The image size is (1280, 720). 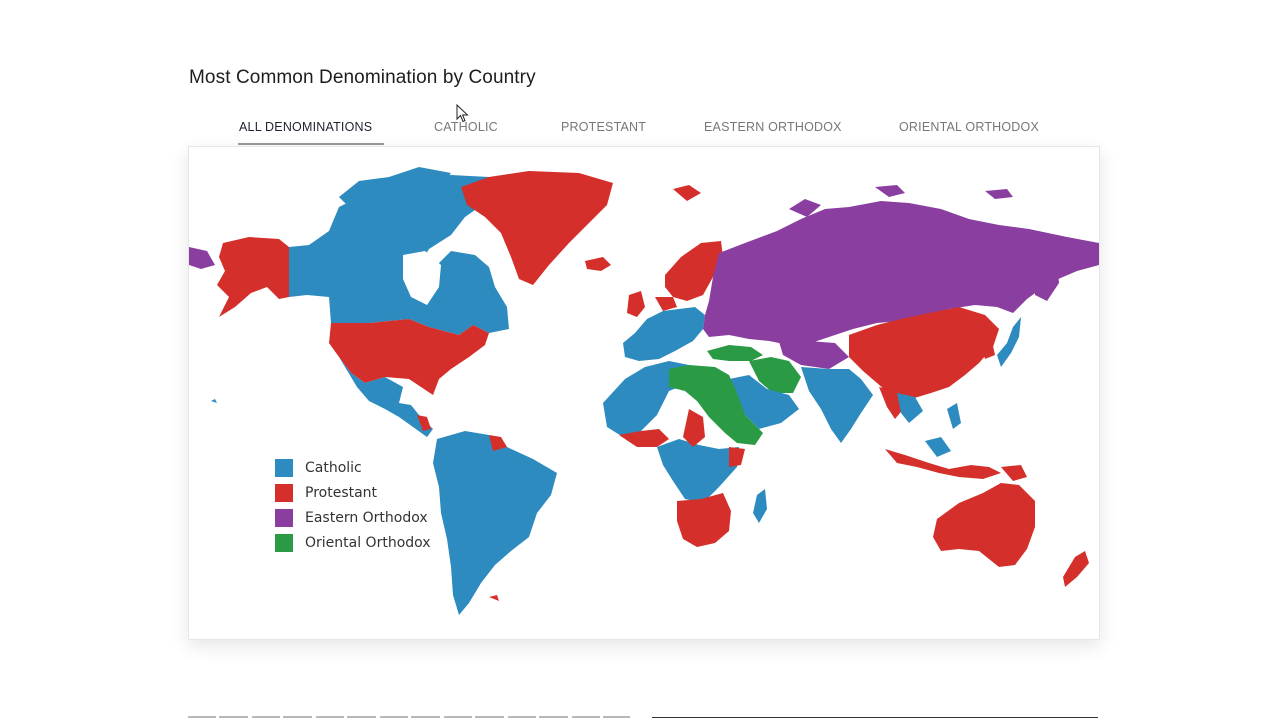 What do you see at coordinates (202, 258) in the screenshot?
I see `region-chukotka-west` at bounding box center [202, 258].